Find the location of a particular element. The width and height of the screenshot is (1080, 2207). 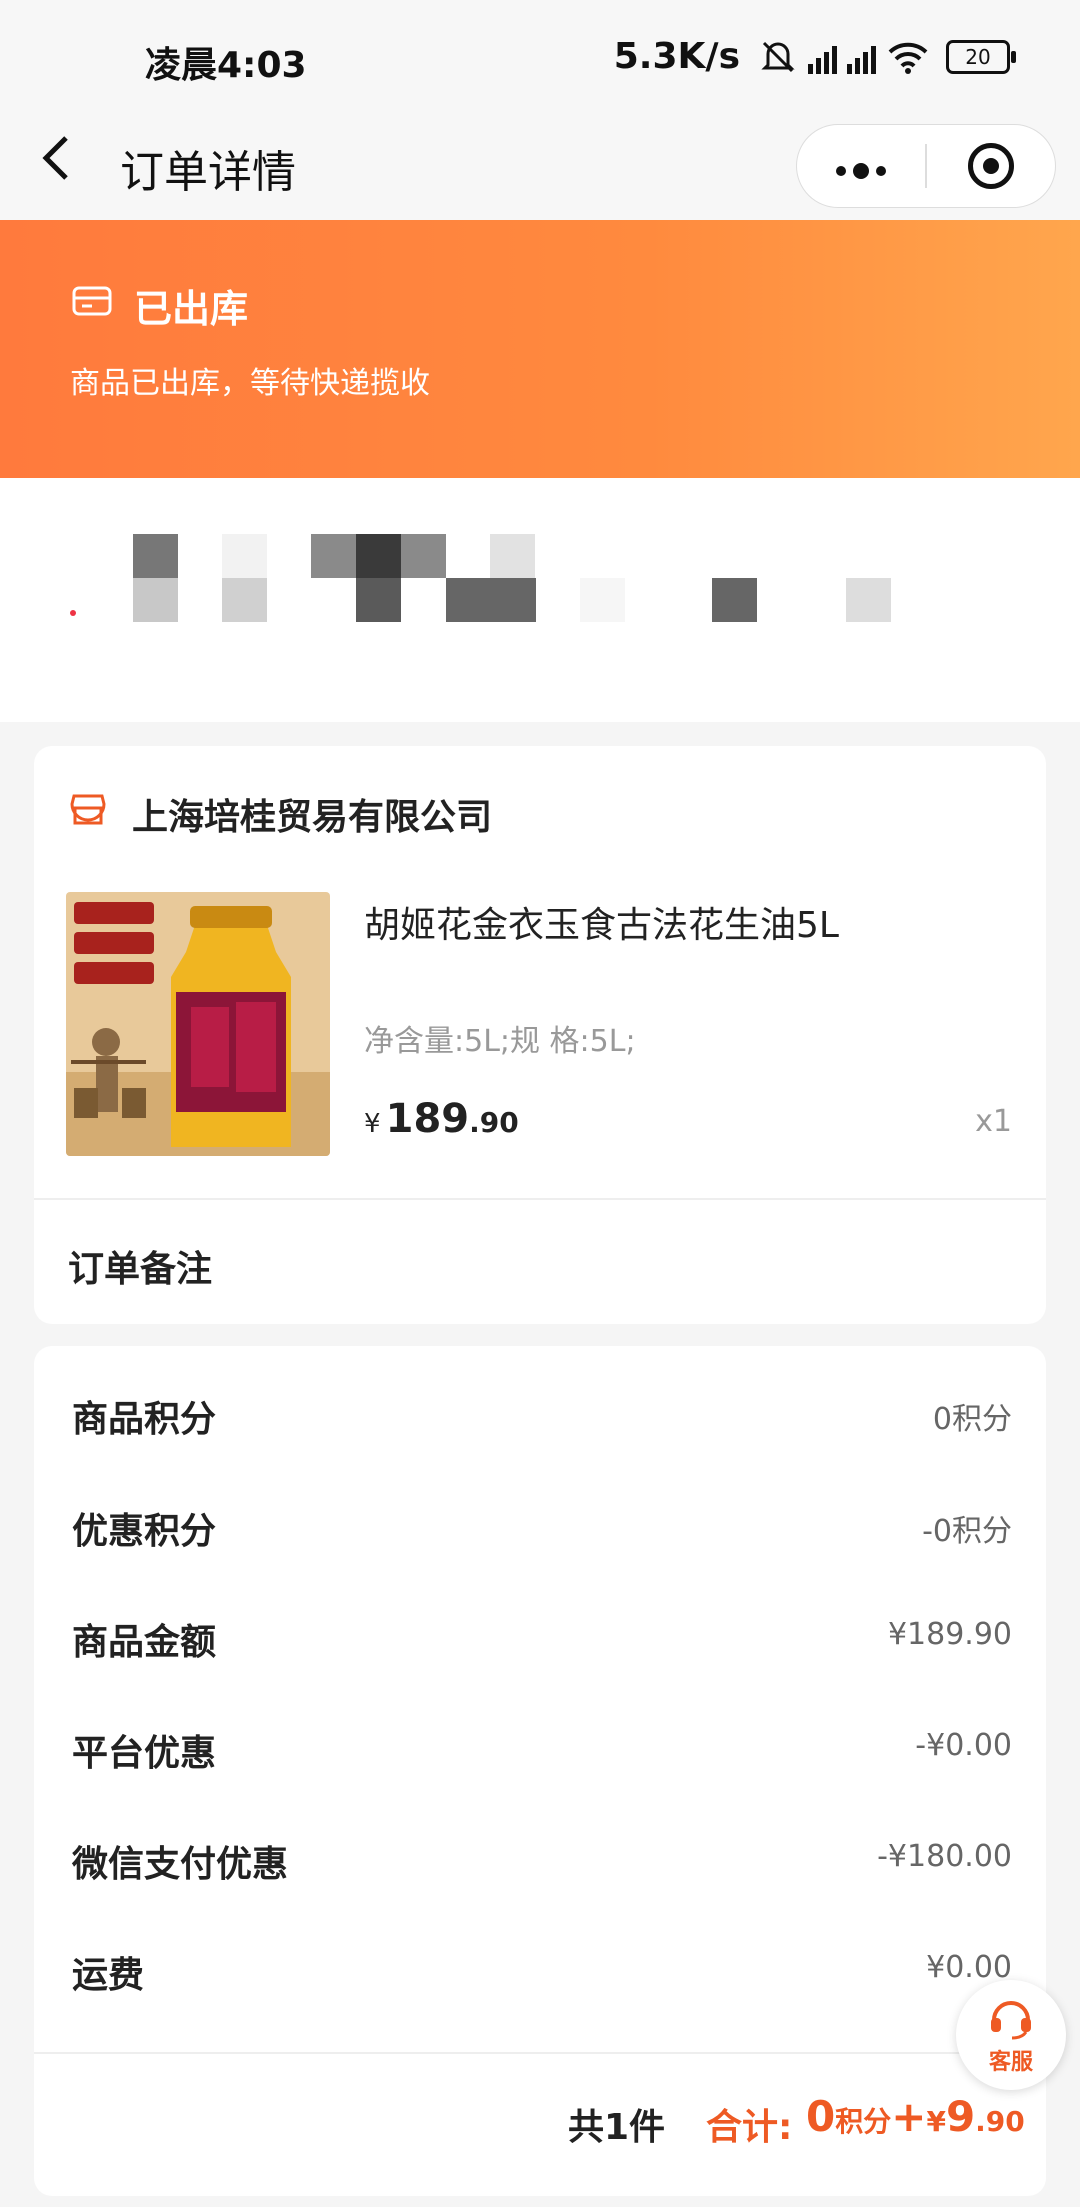

product-image is located at coordinates (198, 1024).